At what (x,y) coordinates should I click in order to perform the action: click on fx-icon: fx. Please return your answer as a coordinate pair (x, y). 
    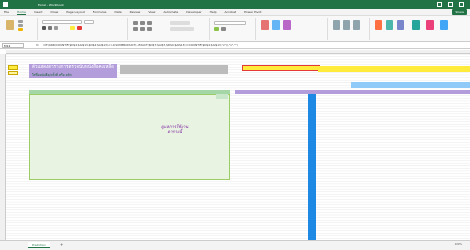
    Looking at the image, I should click on (37, 45).